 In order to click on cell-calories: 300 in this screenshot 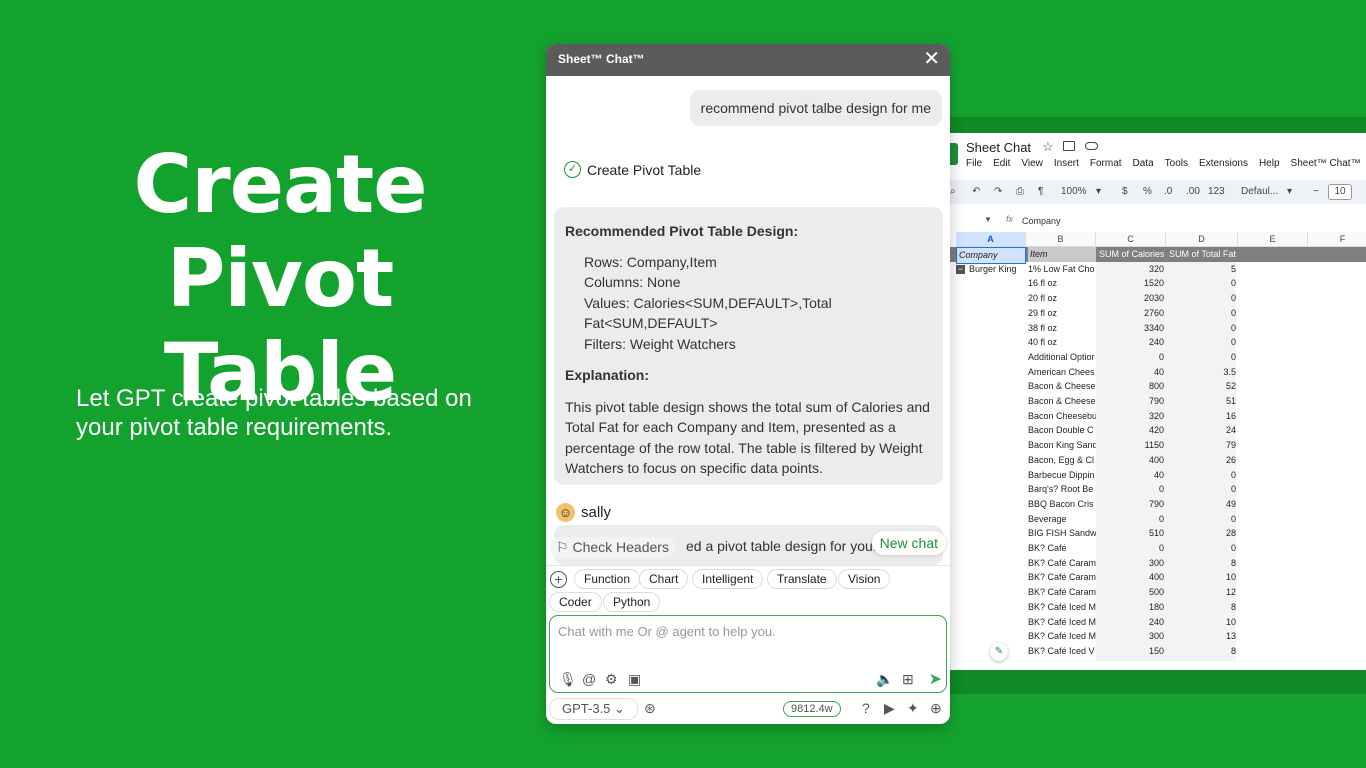, I will do `click(1130, 636)`.